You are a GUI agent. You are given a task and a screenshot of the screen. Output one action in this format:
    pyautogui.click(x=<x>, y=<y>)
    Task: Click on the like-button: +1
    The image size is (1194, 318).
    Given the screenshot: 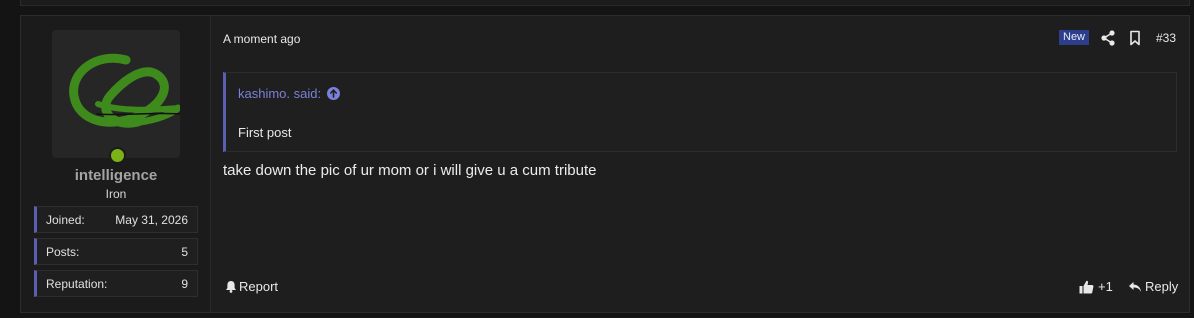 What is the action you would take?
    pyautogui.click(x=1096, y=286)
    